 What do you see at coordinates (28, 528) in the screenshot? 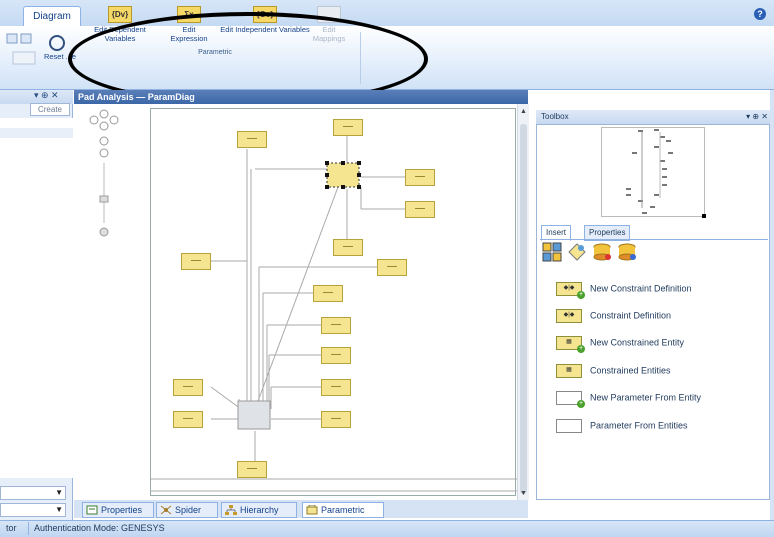
I see `status-separator` at bounding box center [28, 528].